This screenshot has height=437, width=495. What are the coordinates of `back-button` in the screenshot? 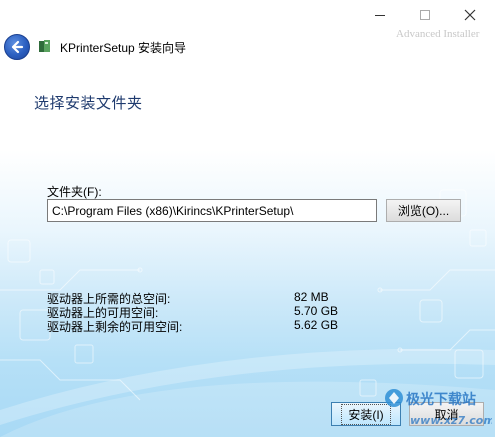 It's located at (17, 47).